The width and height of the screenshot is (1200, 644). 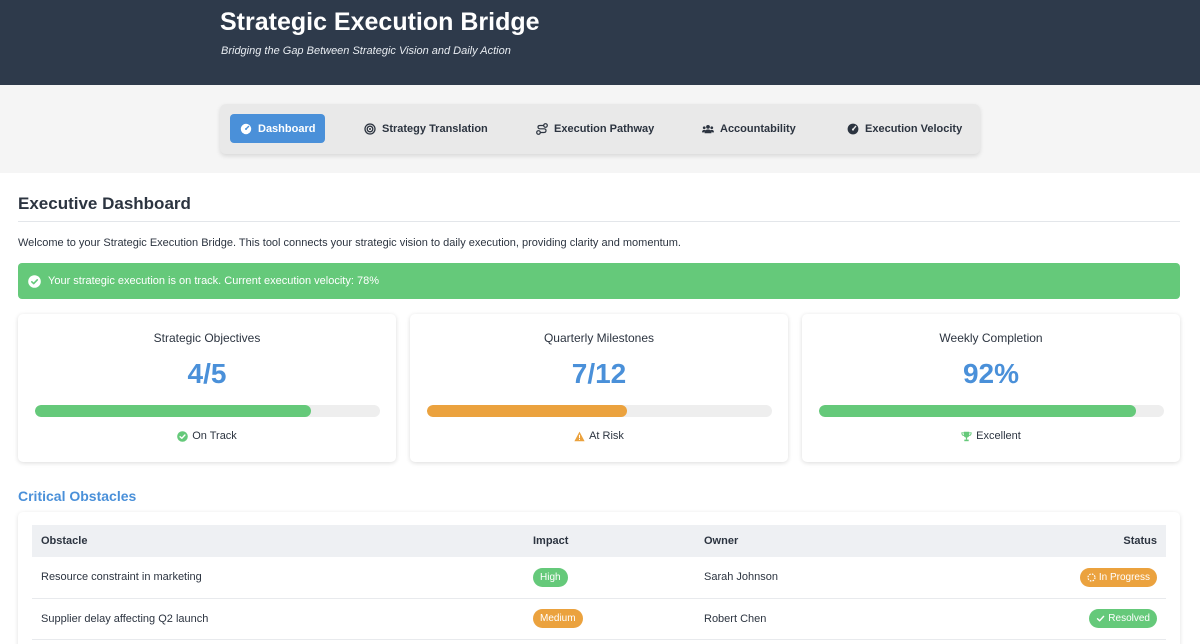 I want to click on column-header-status: Status, so click(x=1140, y=541).